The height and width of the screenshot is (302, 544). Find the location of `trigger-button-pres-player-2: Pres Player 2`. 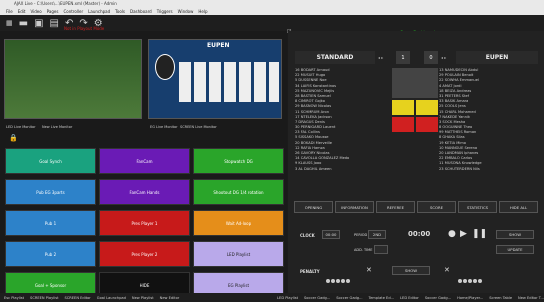

trigger-button-pres-player-2: Pres Player 2 is located at coordinates (144, 254).